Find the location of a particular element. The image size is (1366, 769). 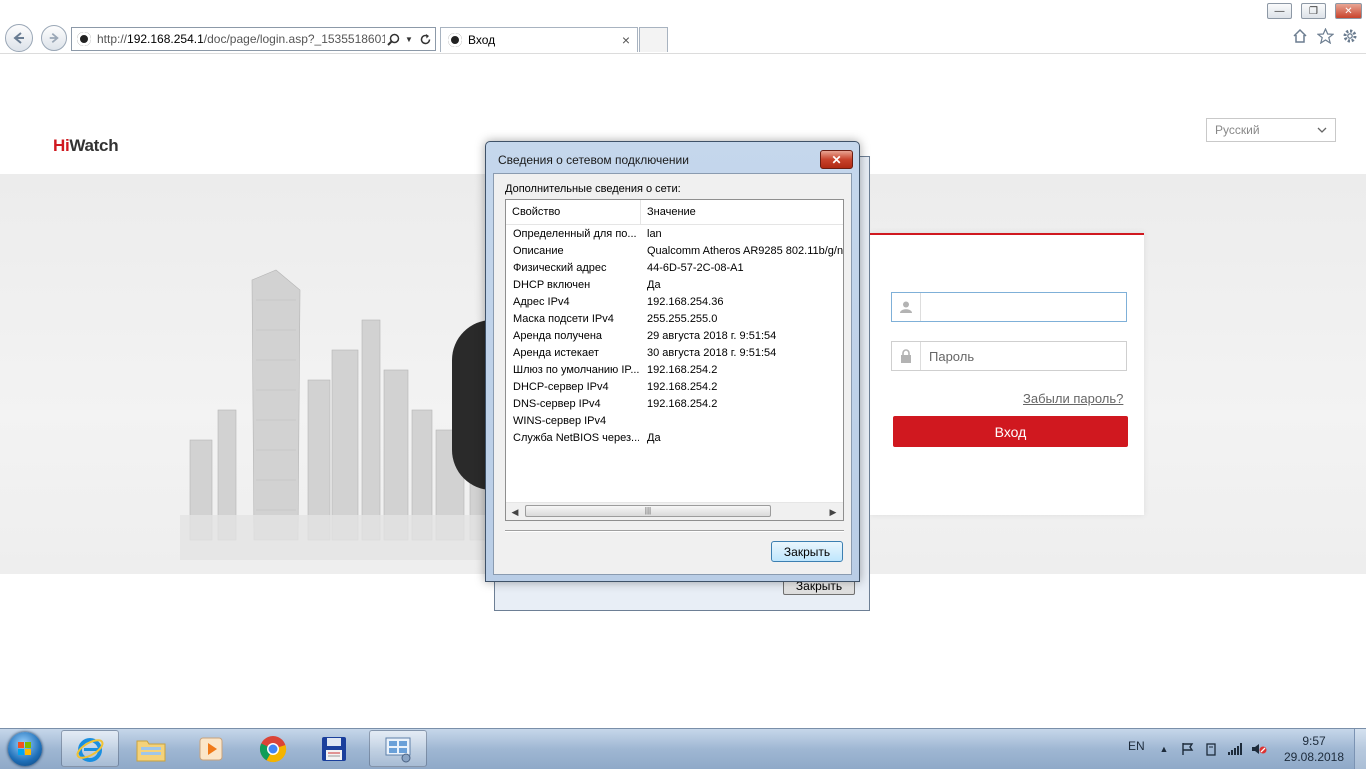

language-select: Русский is located at coordinates (1271, 130).